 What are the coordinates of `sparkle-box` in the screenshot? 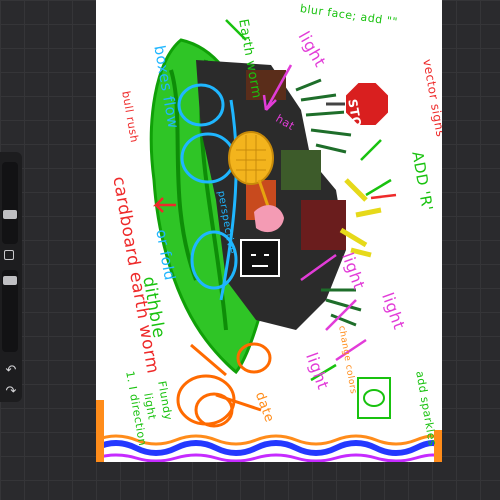 It's located at (374, 398).